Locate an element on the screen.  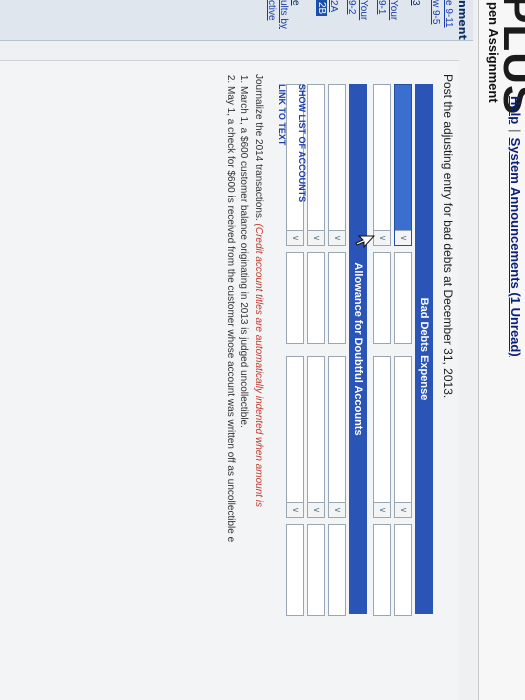
top-links: Help | System Announcements (1 Unread) is located at coordinates (515, 226).